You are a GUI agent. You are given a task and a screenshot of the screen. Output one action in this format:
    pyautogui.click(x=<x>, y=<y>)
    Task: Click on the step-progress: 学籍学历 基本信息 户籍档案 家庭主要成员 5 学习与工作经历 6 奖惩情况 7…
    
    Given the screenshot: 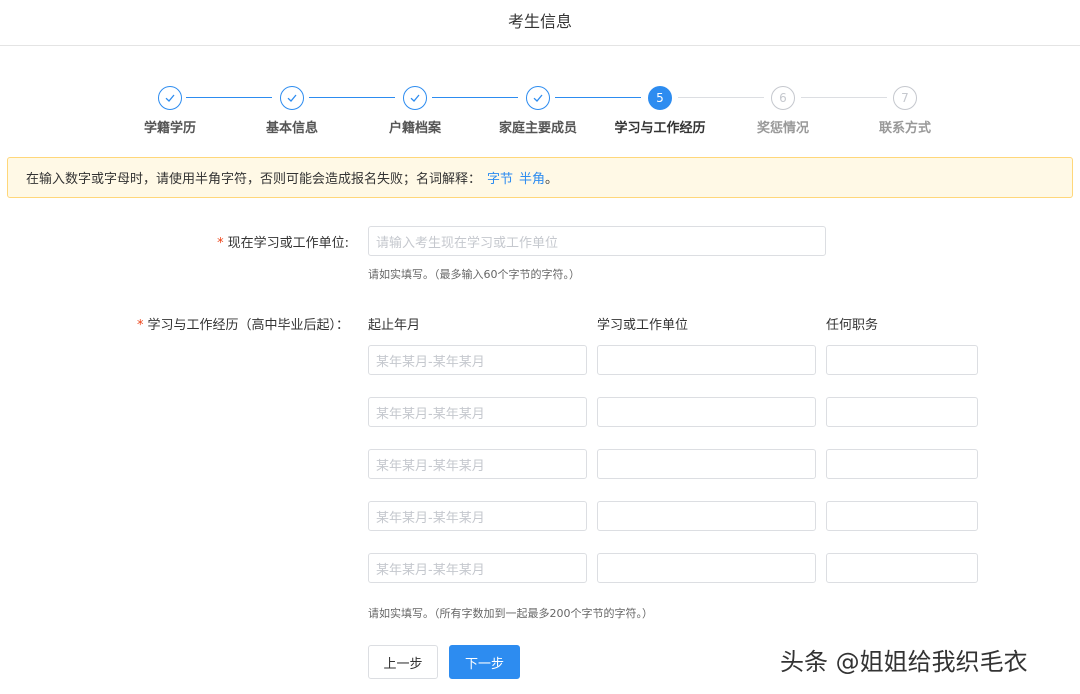 What is the action you would take?
    pyautogui.click(x=540, y=111)
    